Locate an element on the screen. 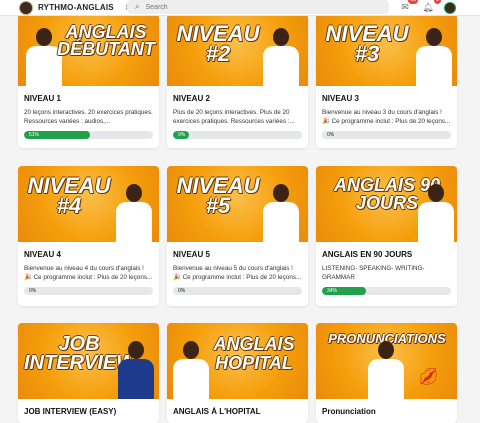 The image size is (480, 423). banner-title: ANGLAIS DÉBUTANT is located at coordinates (106, 40).